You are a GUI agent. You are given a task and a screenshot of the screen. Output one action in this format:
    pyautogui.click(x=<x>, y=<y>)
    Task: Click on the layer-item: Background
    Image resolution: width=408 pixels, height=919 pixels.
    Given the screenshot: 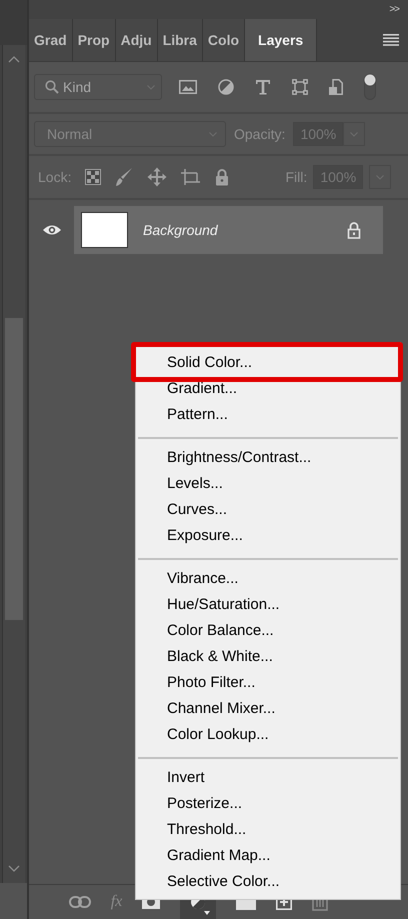 What is the action you would take?
    pyautogui.click(x=228, y=230)
    